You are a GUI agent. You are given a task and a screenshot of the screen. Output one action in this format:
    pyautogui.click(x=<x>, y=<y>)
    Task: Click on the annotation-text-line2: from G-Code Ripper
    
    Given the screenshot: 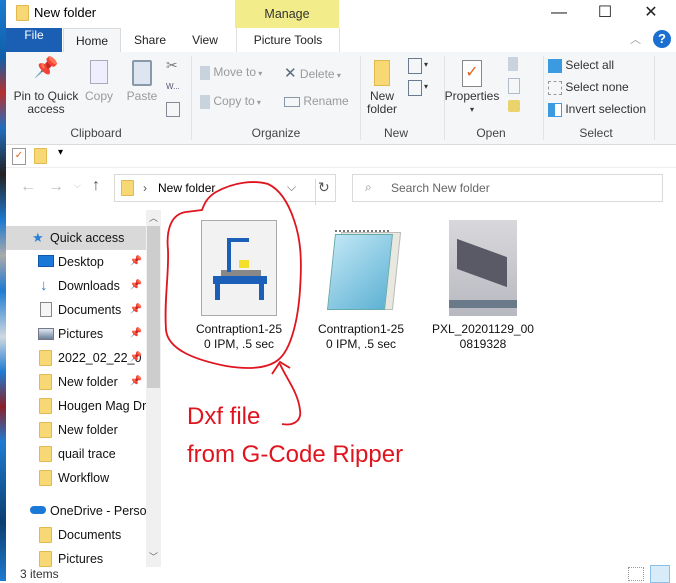 What is the action you would take?
    pyautogui.click(x=295, y=454)
    